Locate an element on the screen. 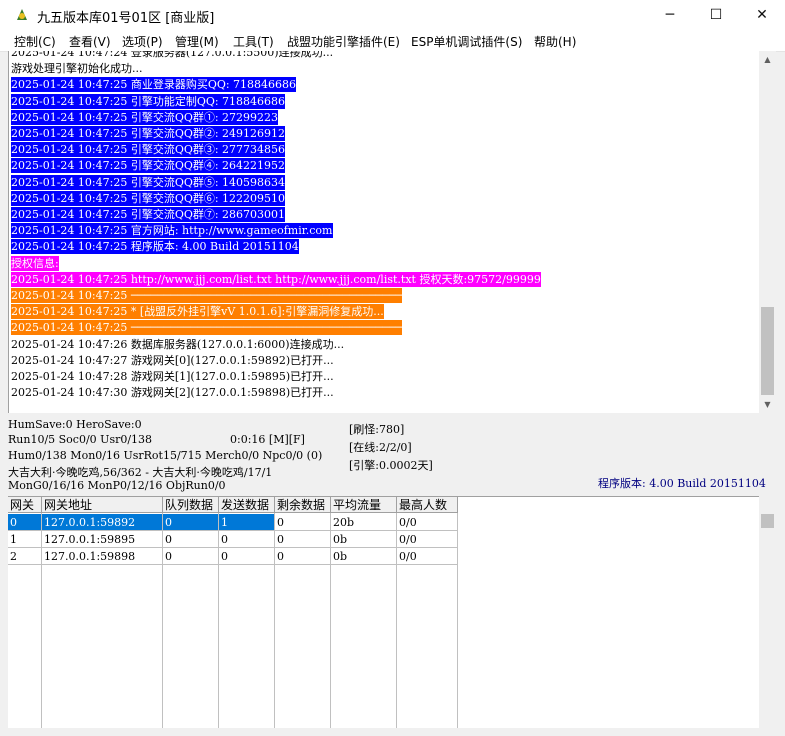  grid-cell-address: 127.0.0.1:59895 is located at coordinates (102, 539).